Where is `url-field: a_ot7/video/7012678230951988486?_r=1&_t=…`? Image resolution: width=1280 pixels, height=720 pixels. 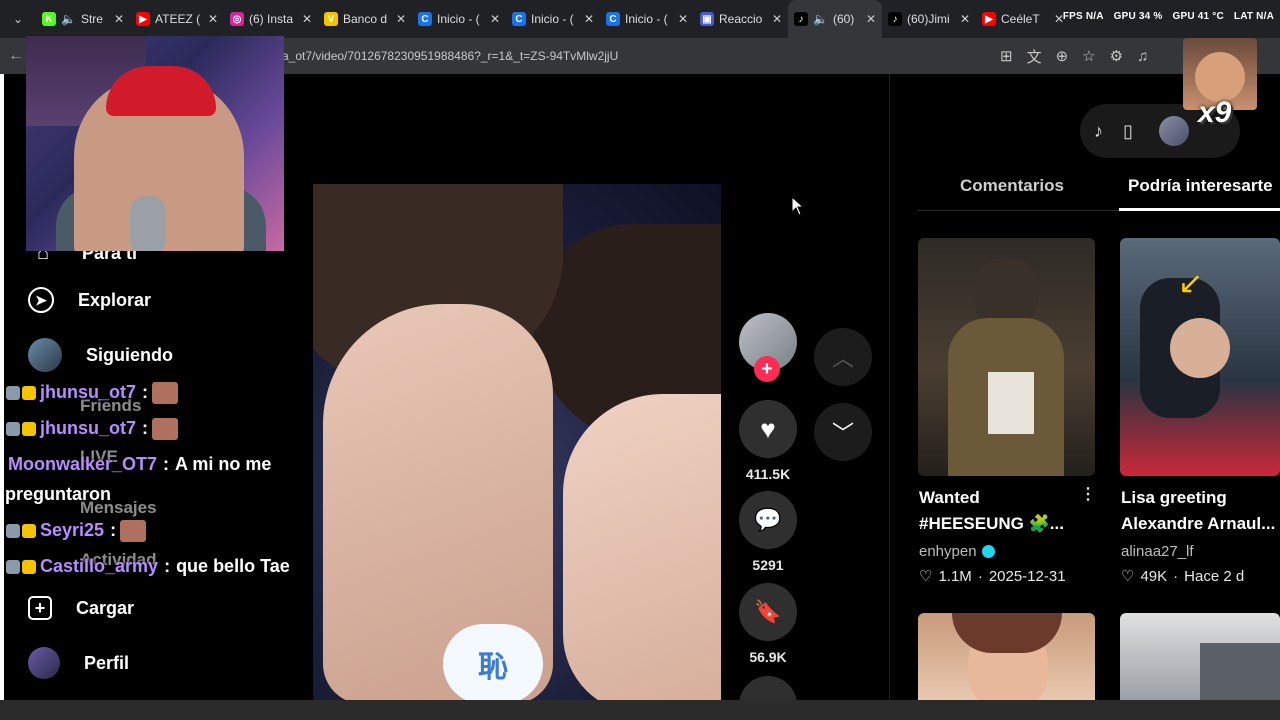
url-field: a_ot7/video/7012678230951988486?_r=1&_t=… is located at coordinates (637, 56).